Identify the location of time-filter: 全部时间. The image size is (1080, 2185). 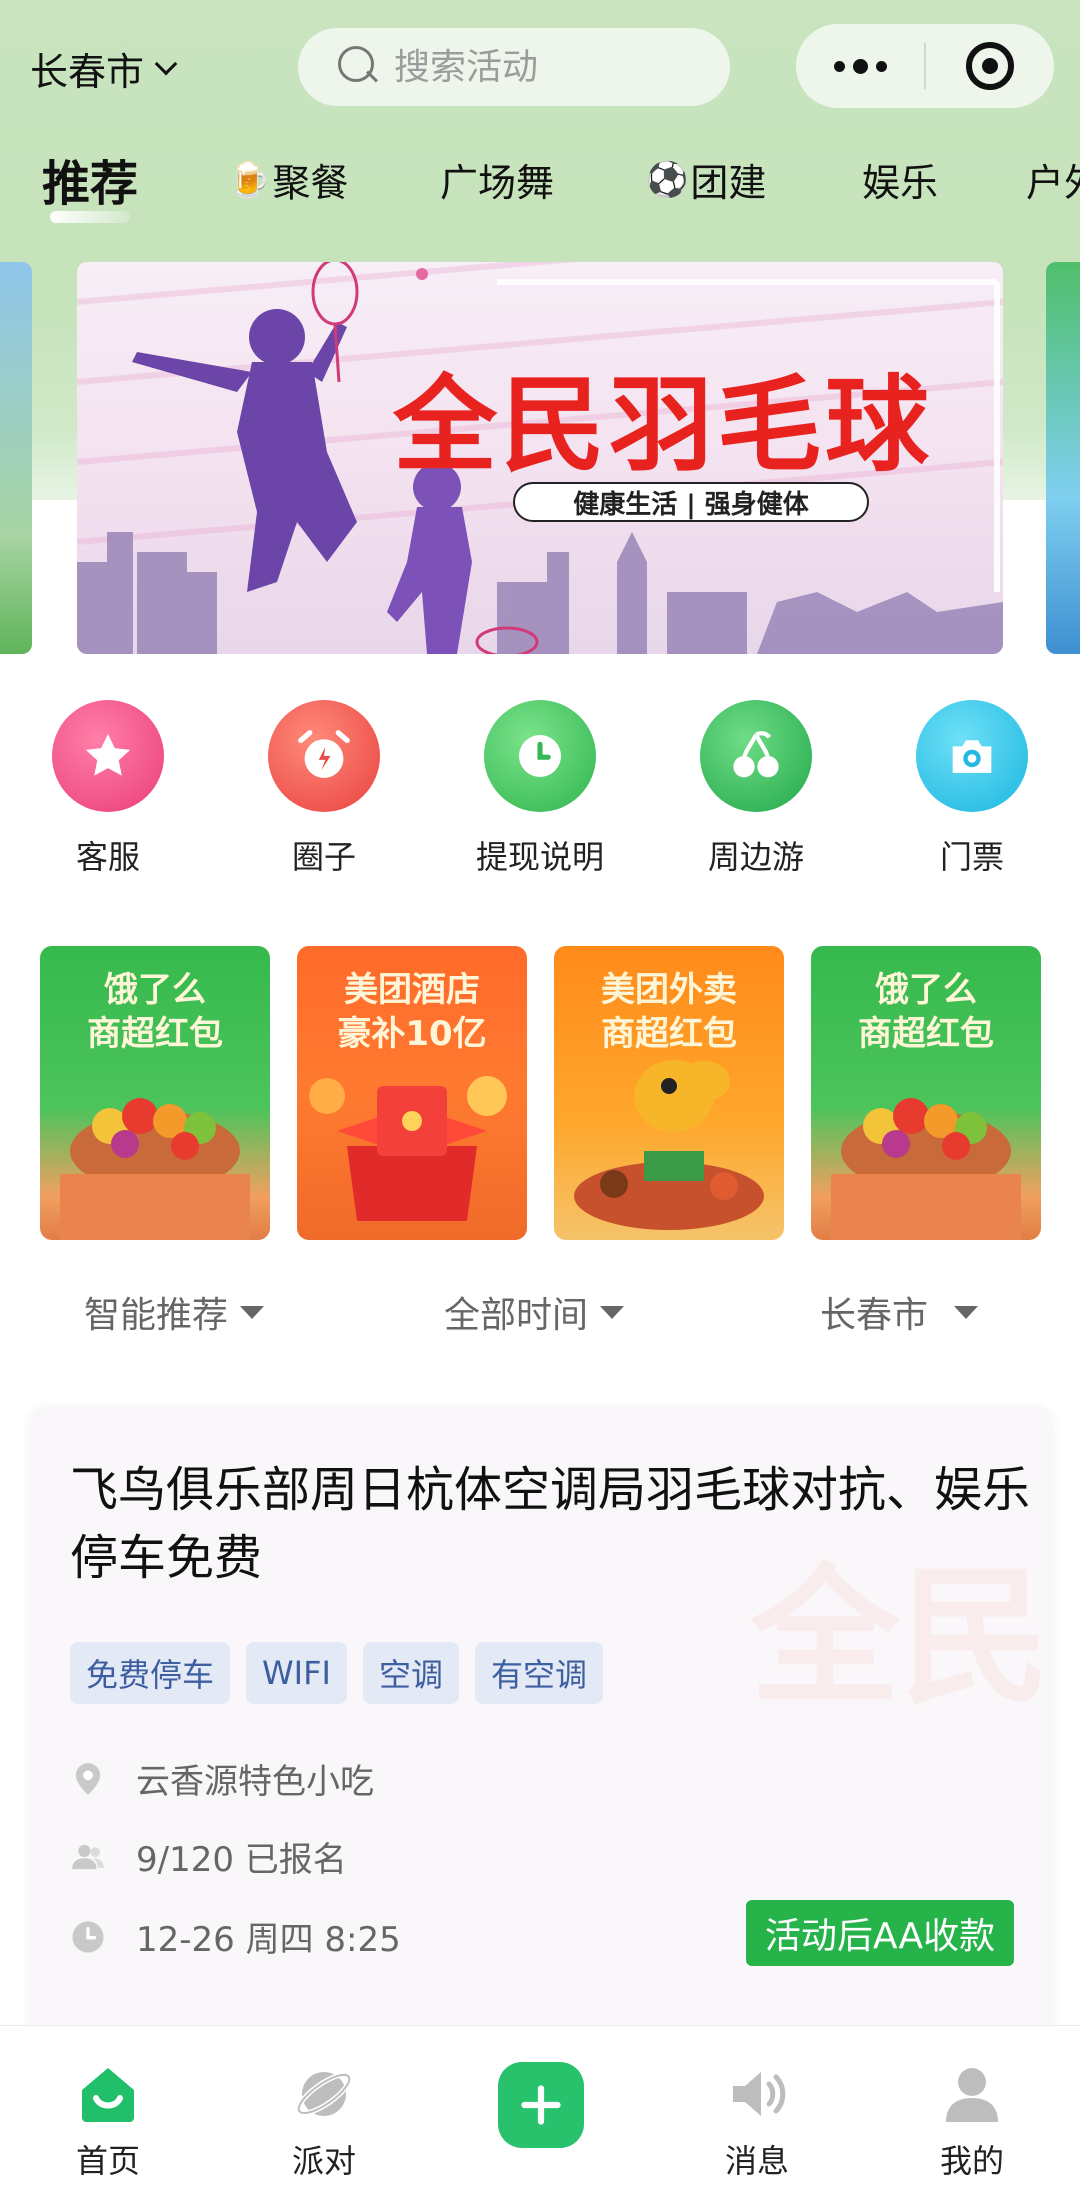
(534, 1312).